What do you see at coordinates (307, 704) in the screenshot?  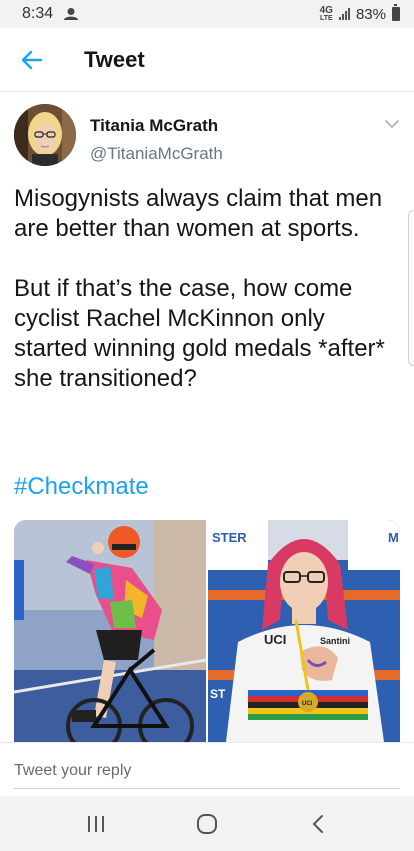 I see `medal-text: UCI` at bounding box center [307, 704].